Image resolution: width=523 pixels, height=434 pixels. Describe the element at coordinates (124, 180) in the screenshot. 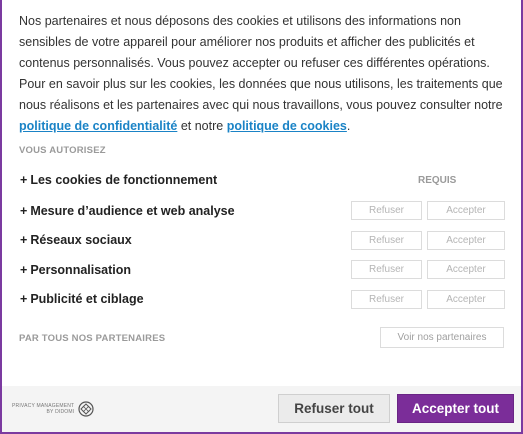

I see `purpose-label: Les cookies de fonctionnement` at that location.